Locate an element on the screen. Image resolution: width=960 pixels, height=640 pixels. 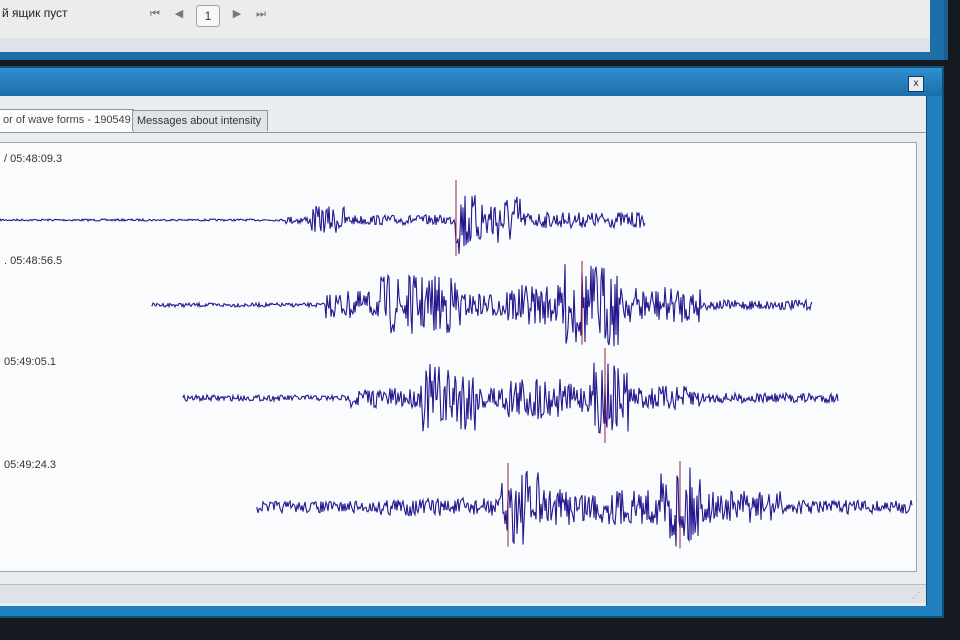
mailbox-toolbar: й ящик пуст ⏮ ◀ 1 ▶ ⏭ is located at coordinates (465, 26).